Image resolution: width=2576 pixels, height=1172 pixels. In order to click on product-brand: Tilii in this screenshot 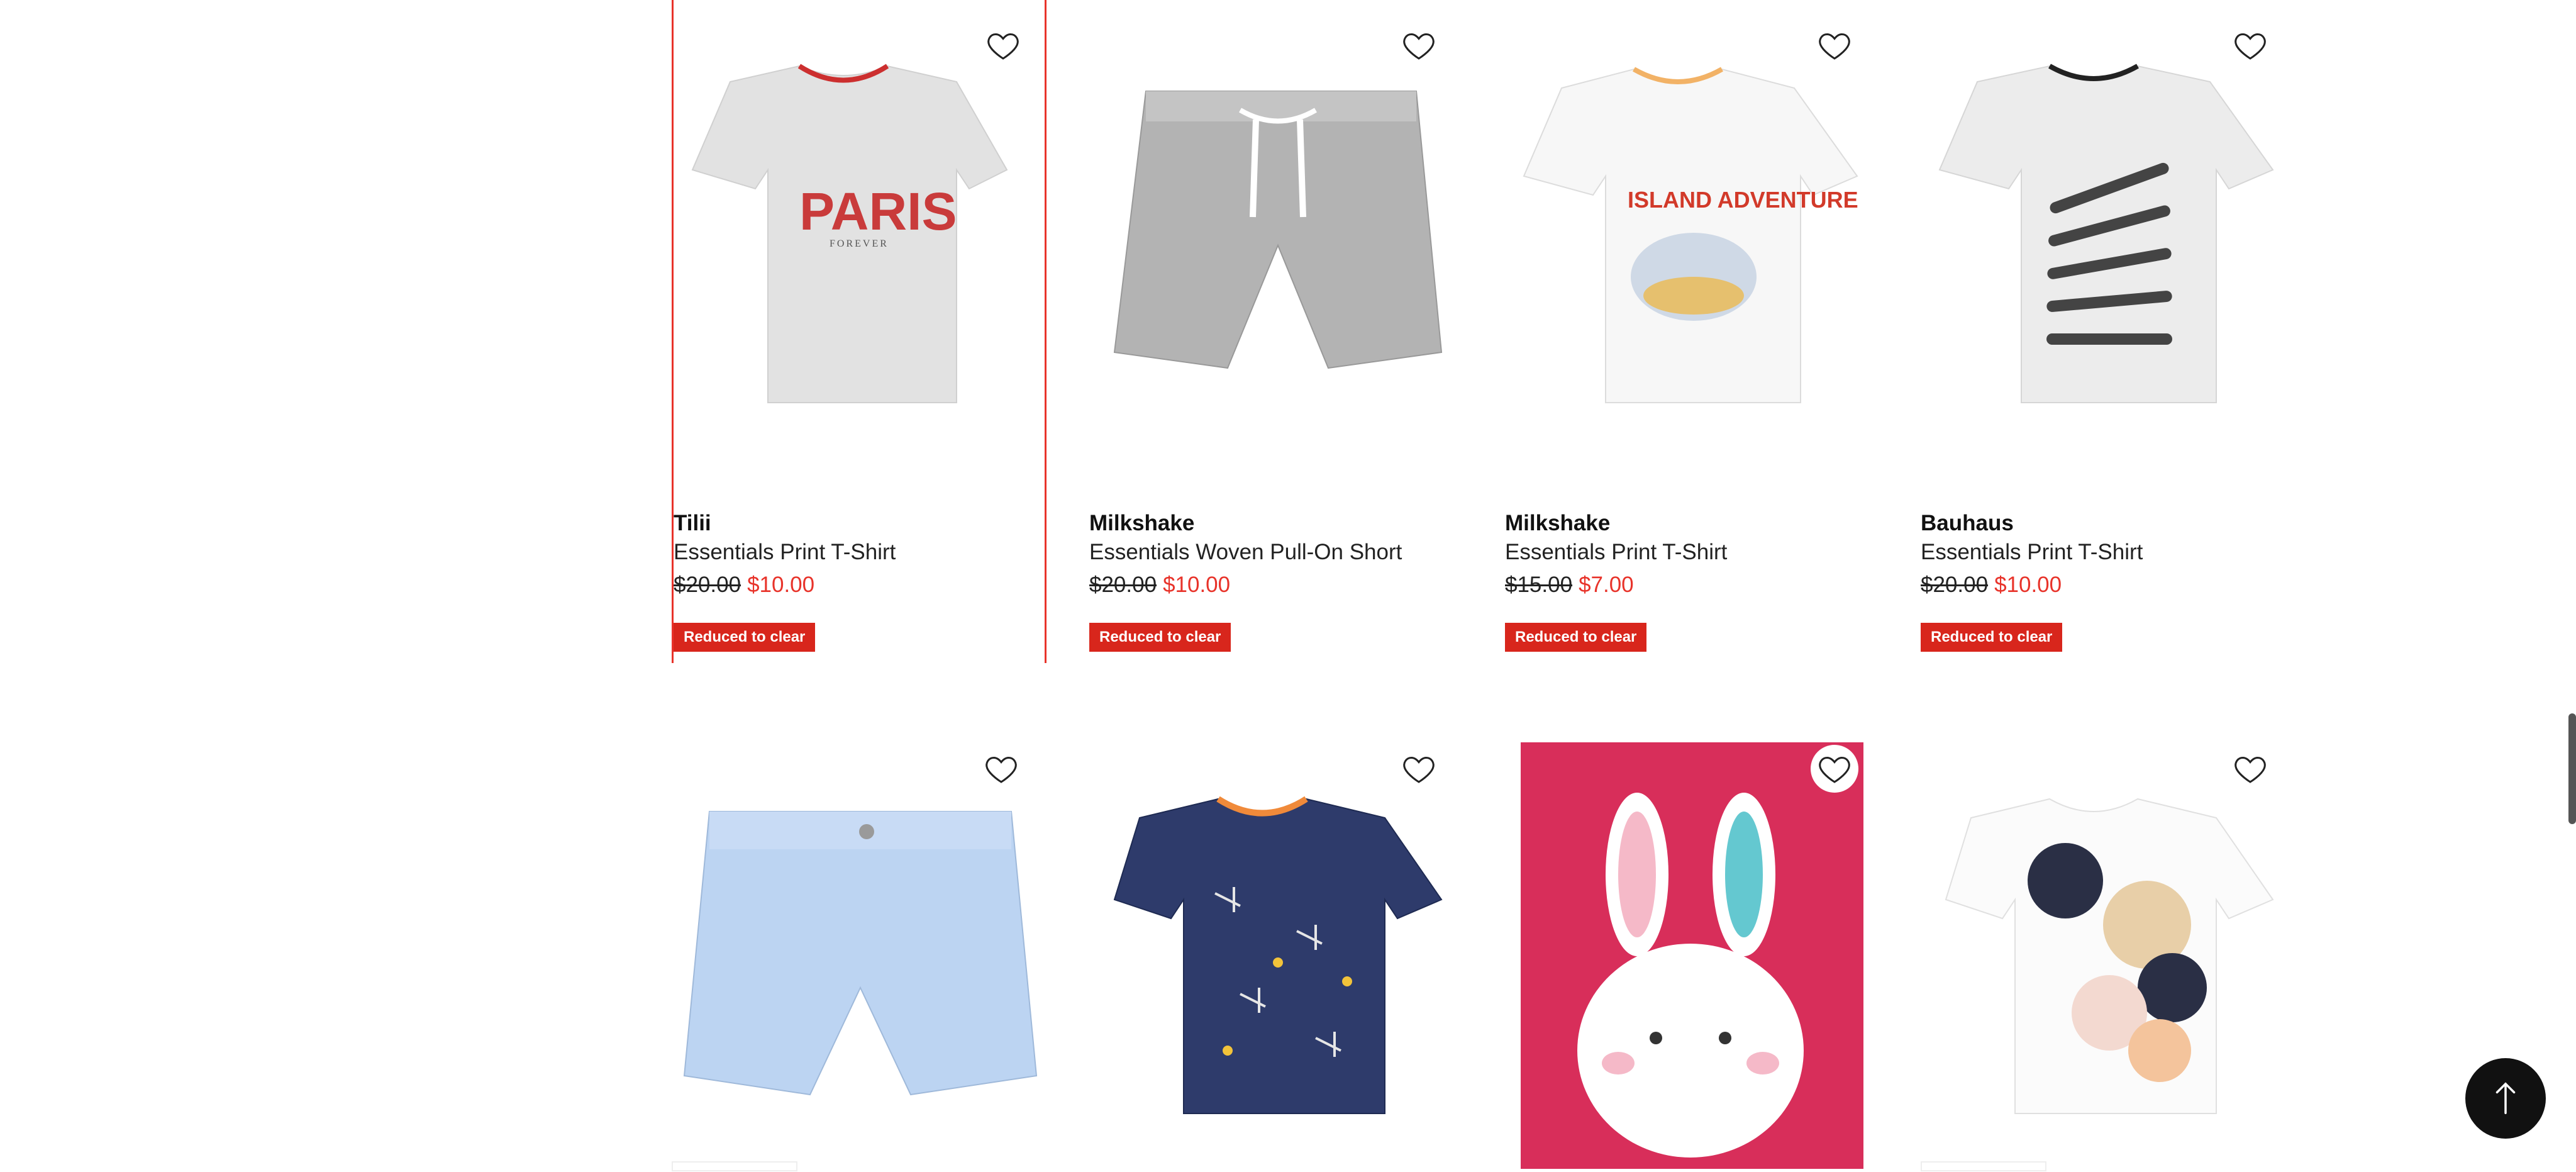, I will do `click(692, 524)`.